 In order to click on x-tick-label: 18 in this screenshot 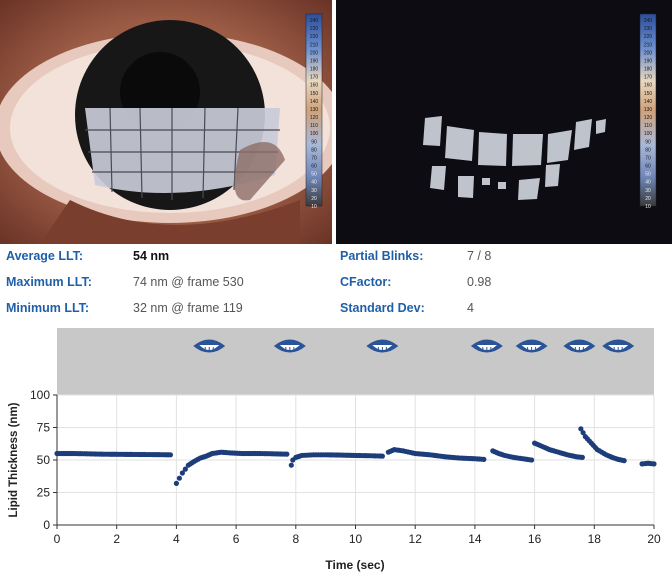, I will do `click(595, 539)`.